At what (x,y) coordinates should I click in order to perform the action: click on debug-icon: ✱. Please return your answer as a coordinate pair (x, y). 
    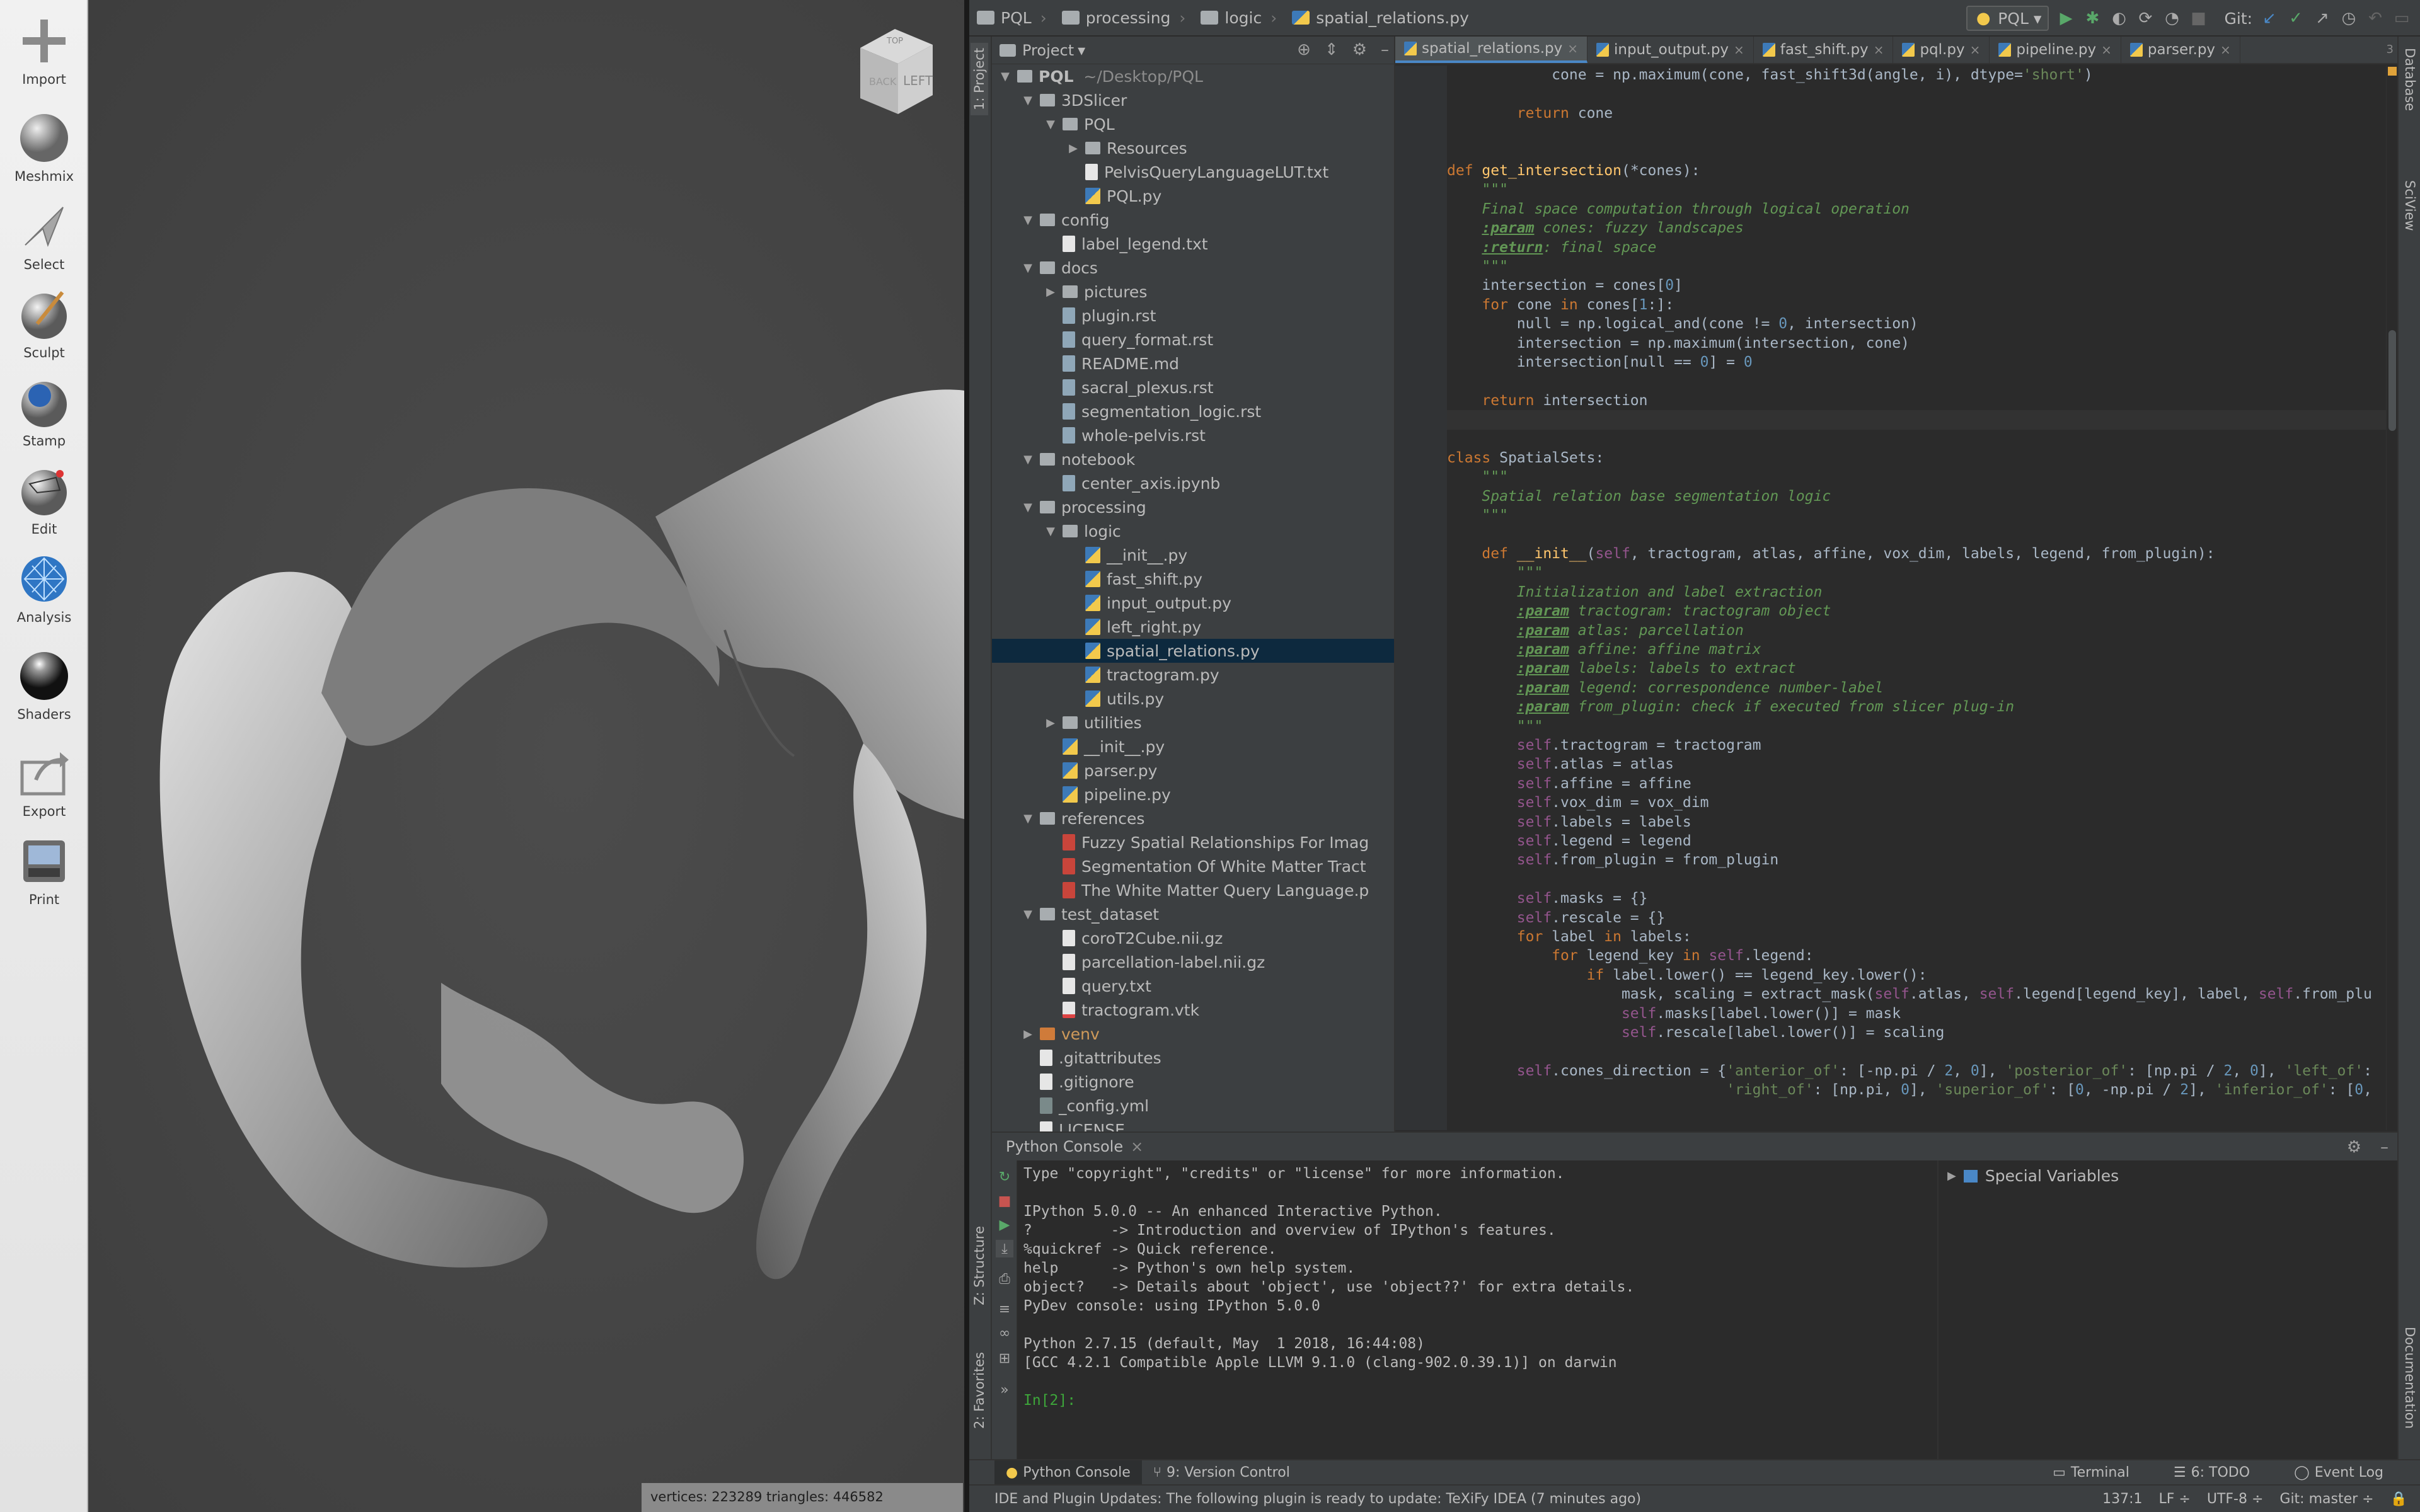
    Looking at the image, I should click on (2092, 18).